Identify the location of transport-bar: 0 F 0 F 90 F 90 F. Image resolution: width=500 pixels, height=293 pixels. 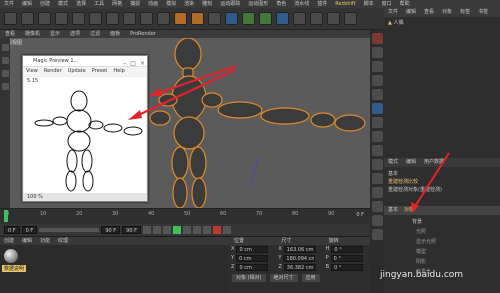
(185, 230).